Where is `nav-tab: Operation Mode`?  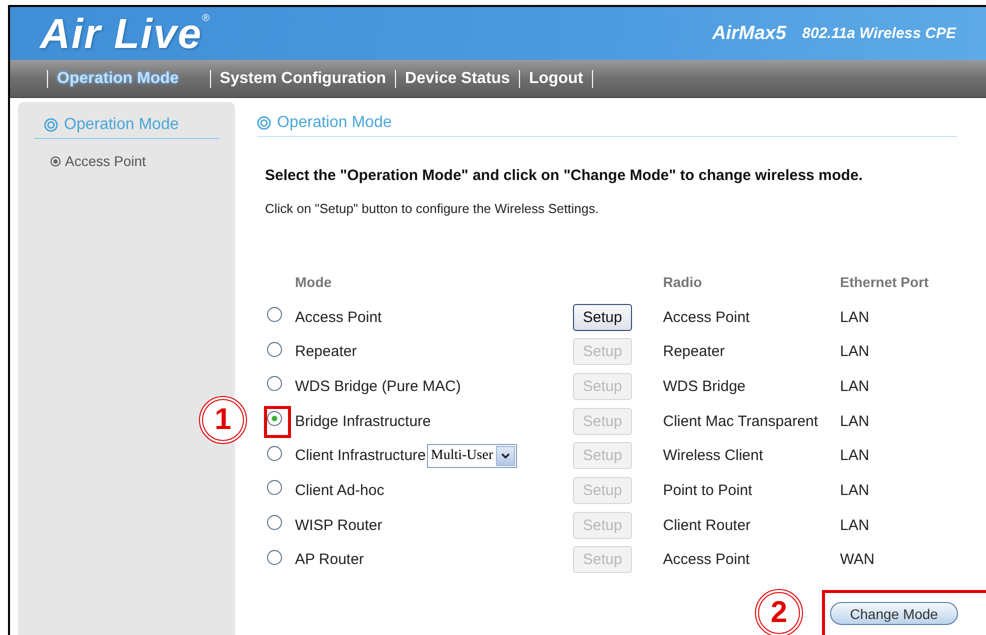 nav-tab: Operation Mode is located at coordinates (118, 79).